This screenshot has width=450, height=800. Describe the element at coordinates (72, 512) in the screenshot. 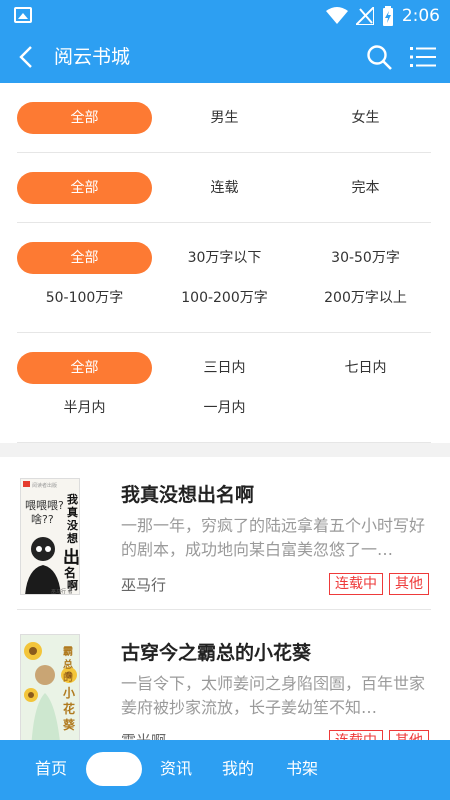

I see `svg-text: 真` at that location.